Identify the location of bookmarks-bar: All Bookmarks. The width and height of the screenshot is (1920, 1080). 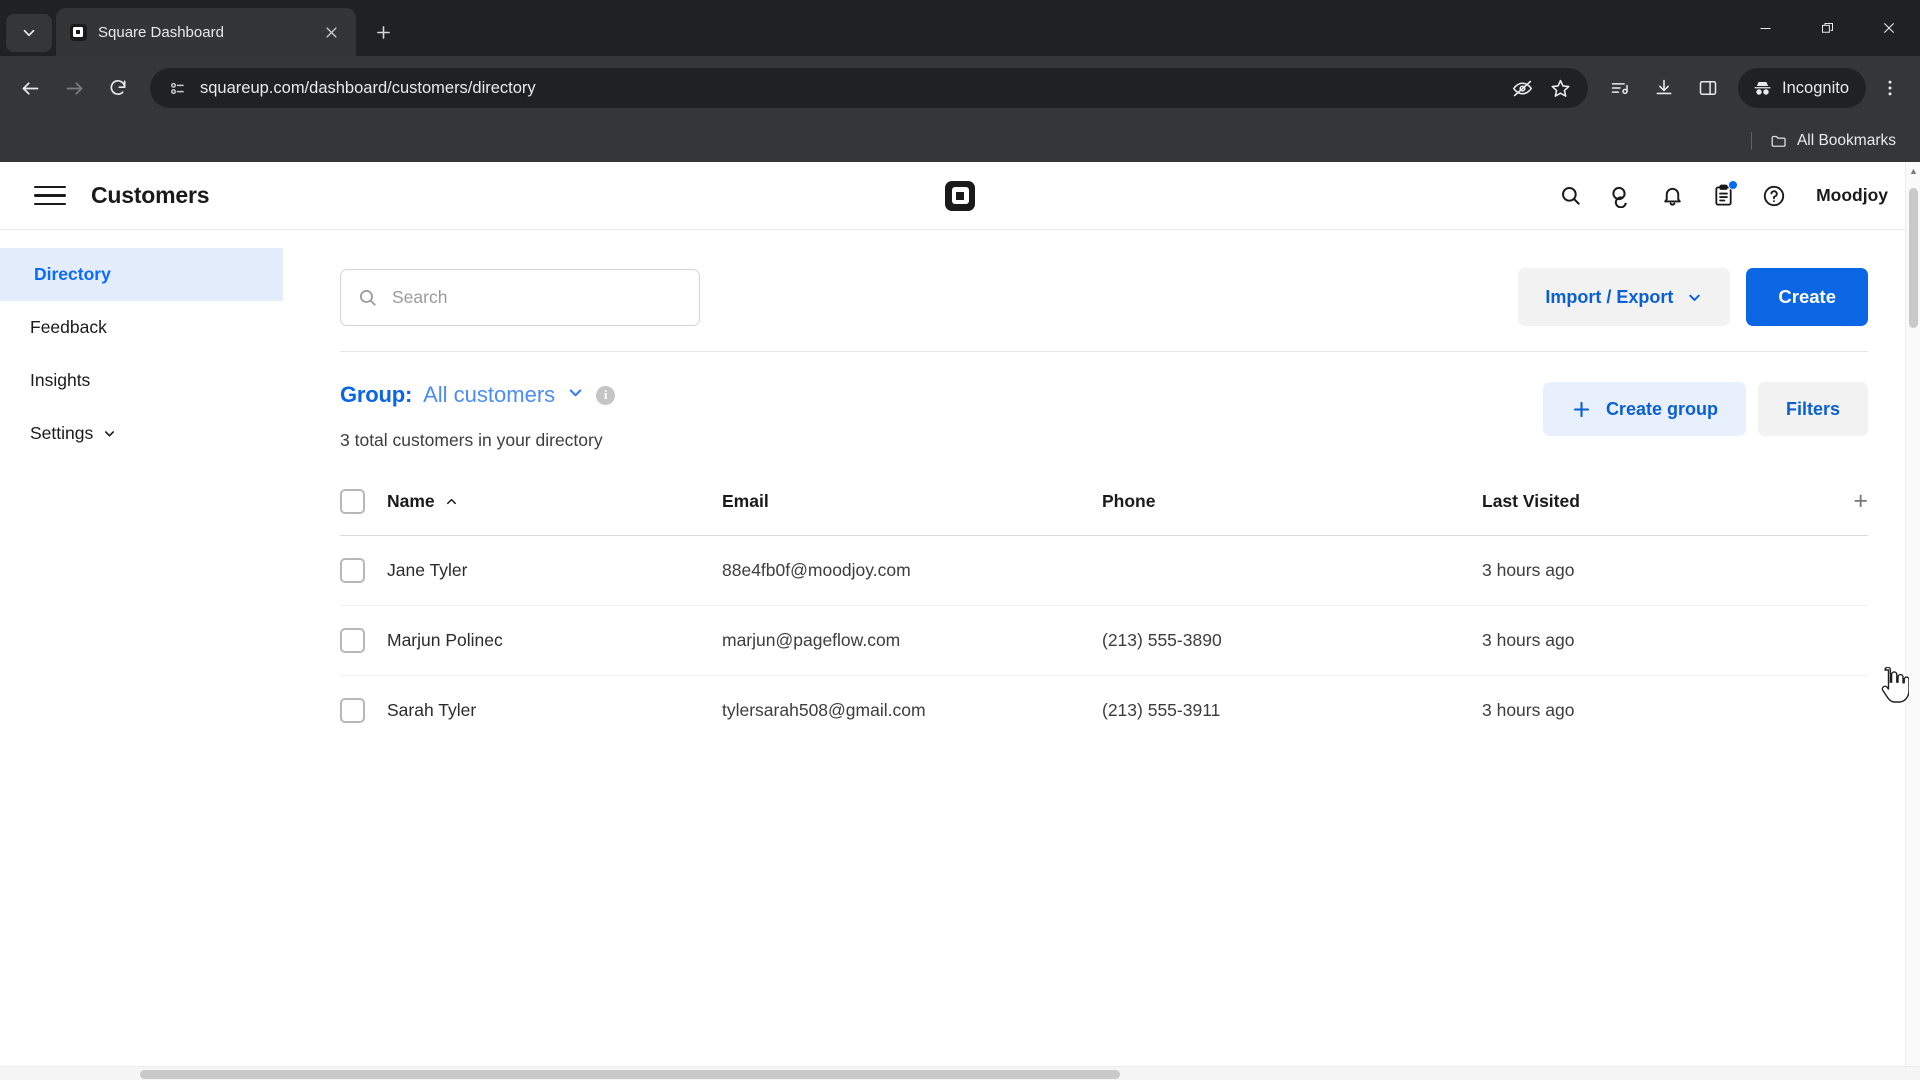
(960, 141).